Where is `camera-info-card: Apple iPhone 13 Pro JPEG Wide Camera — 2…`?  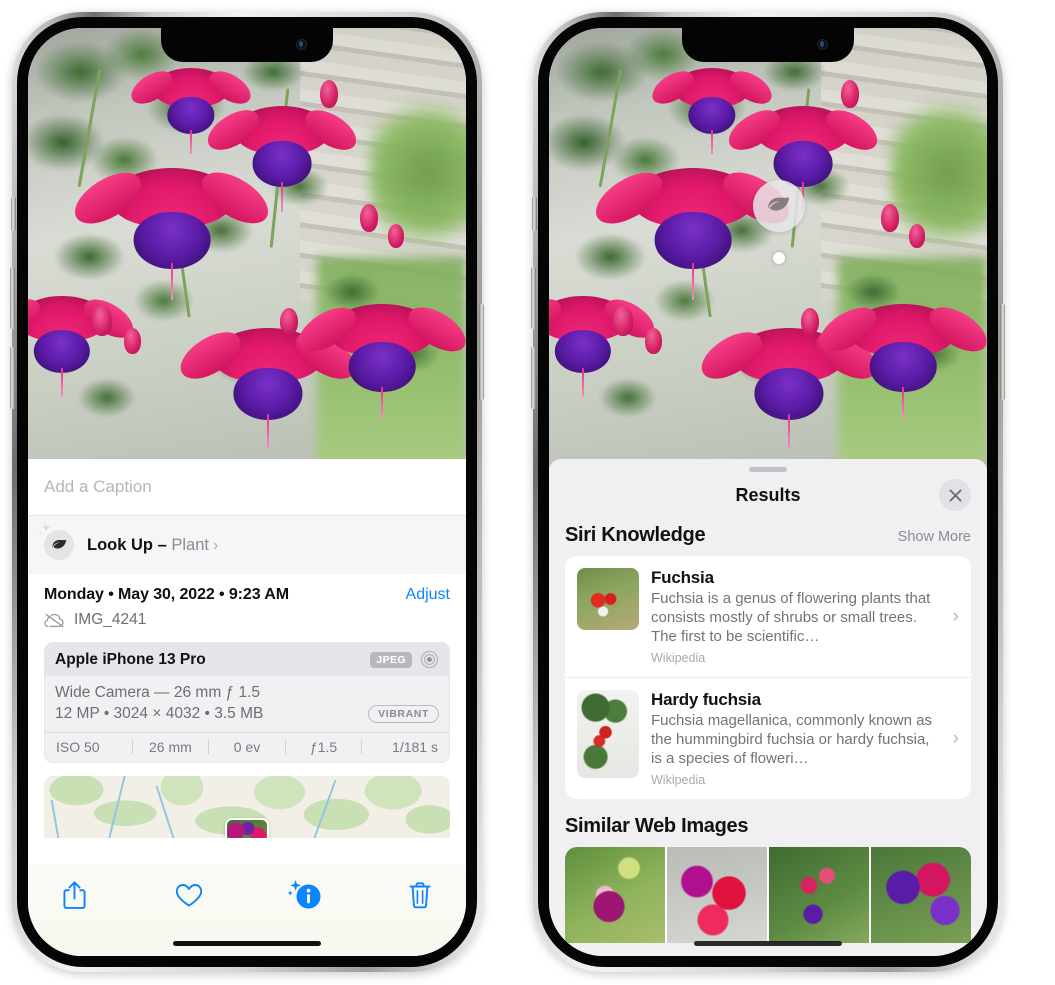 camera-info-card: Apple iPhone 13 Pro JPEG Wide Camera — 2… is located at coordinates (247, 702).